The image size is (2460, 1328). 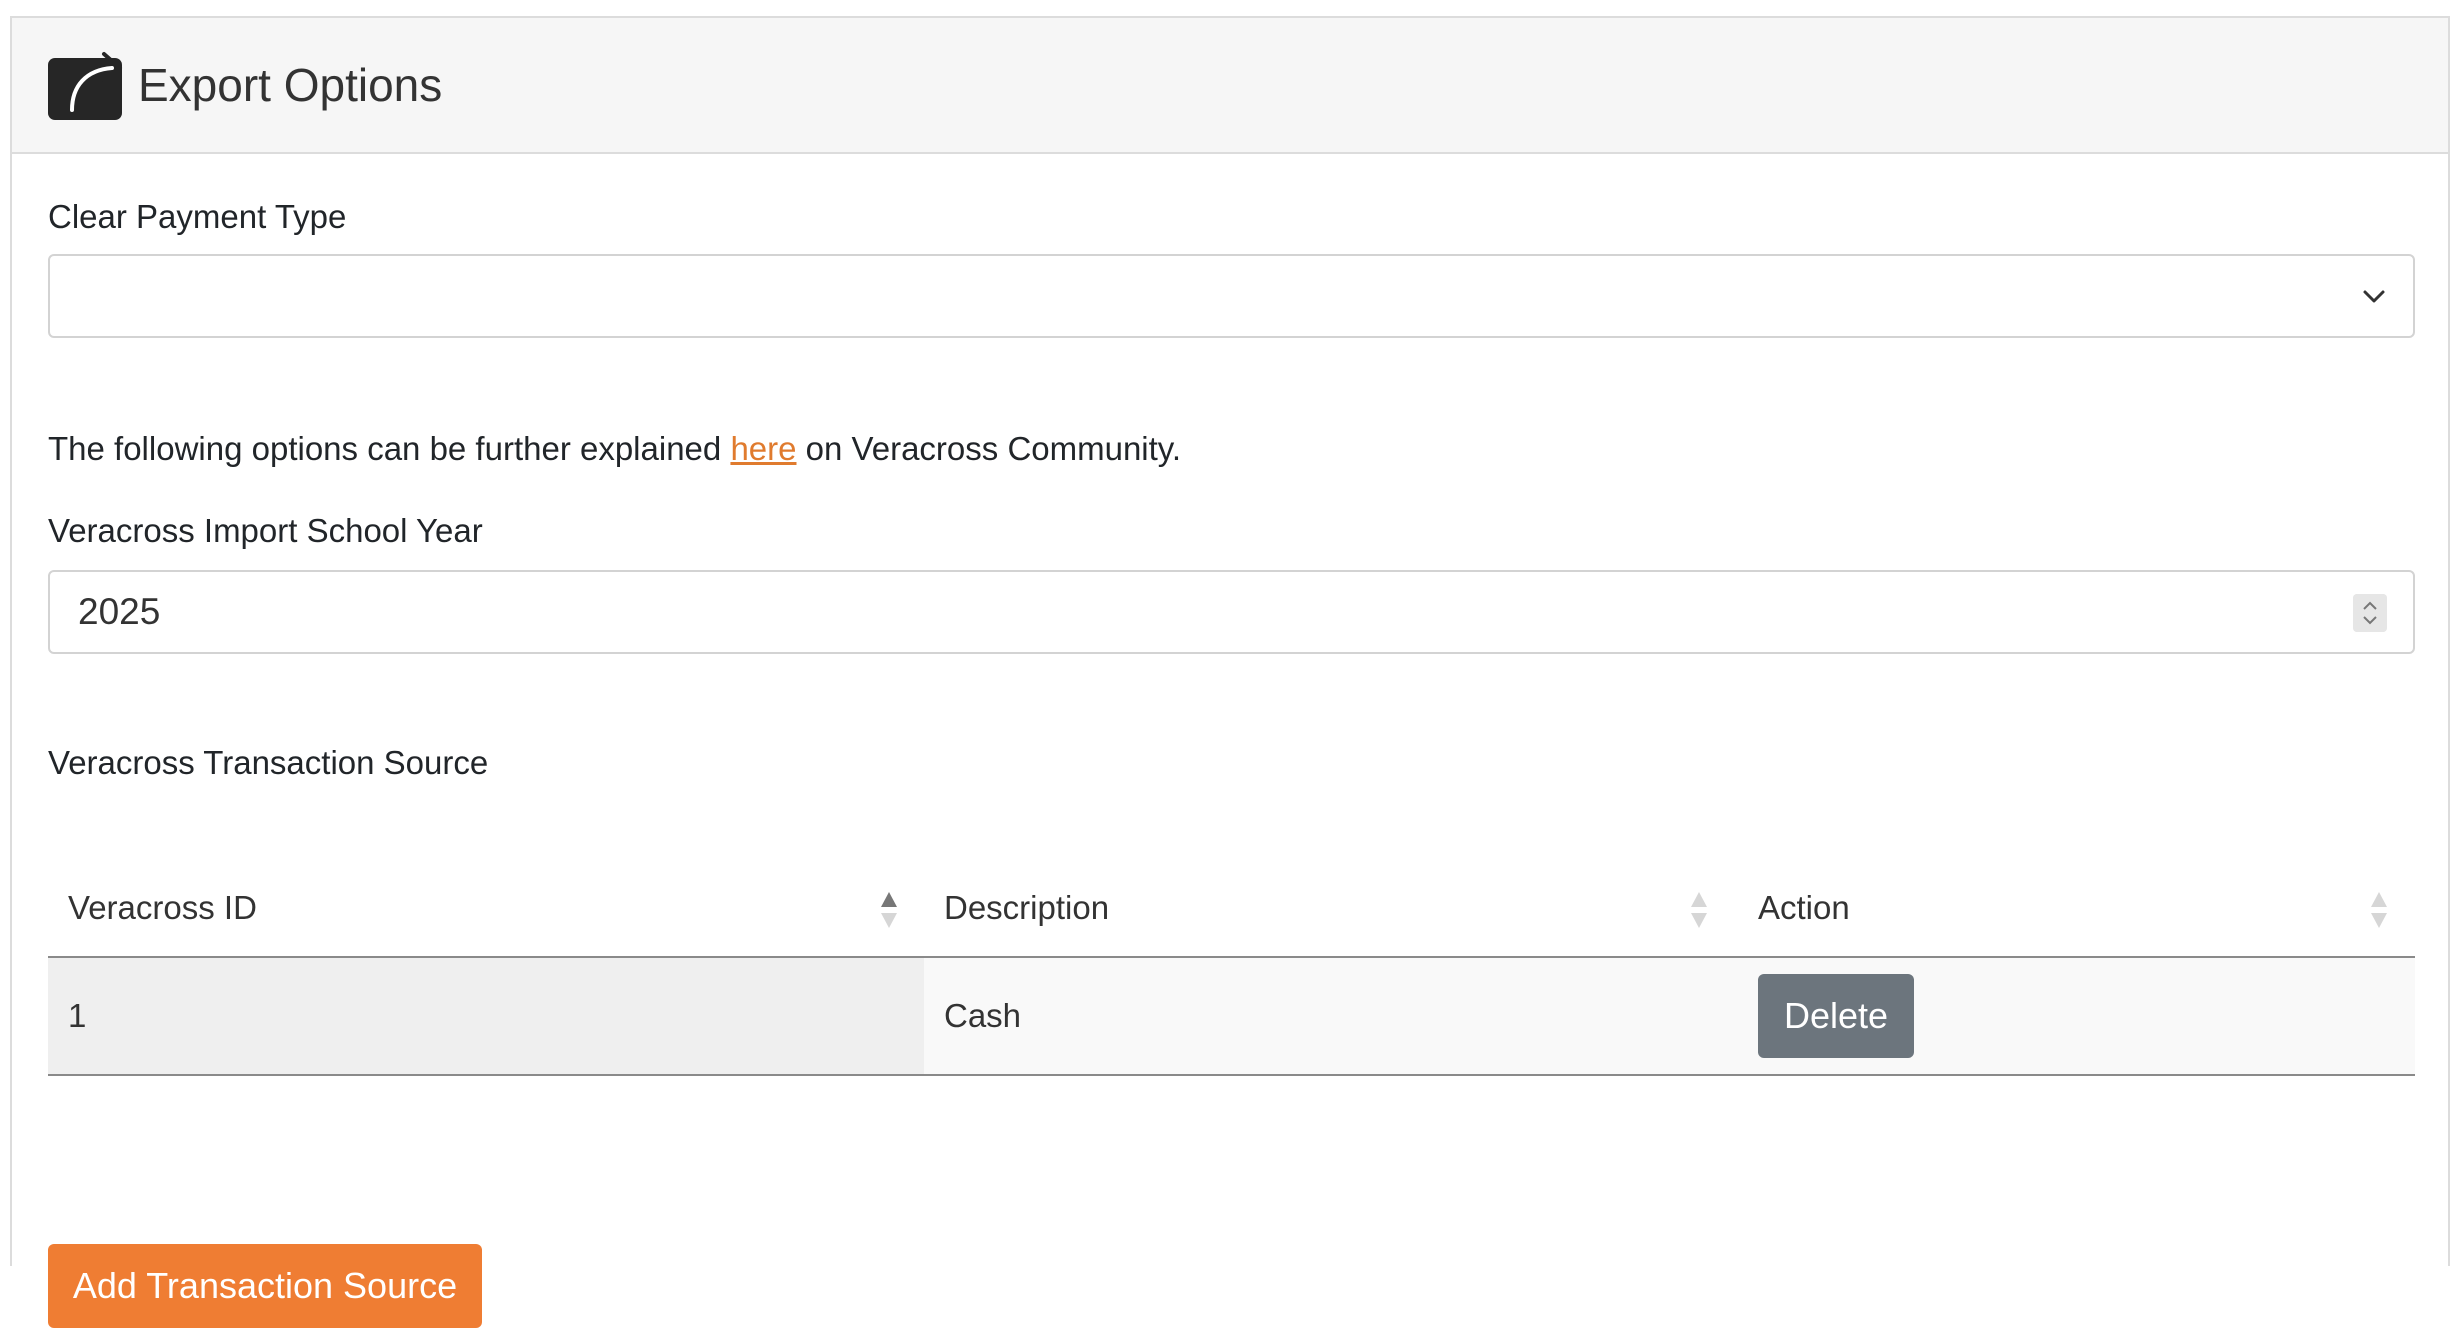 What do you see at coordinates (197, 216) in the screenshot?
I see `payment-type-label: Clear Payment Type` at bounding box center [197, 216].